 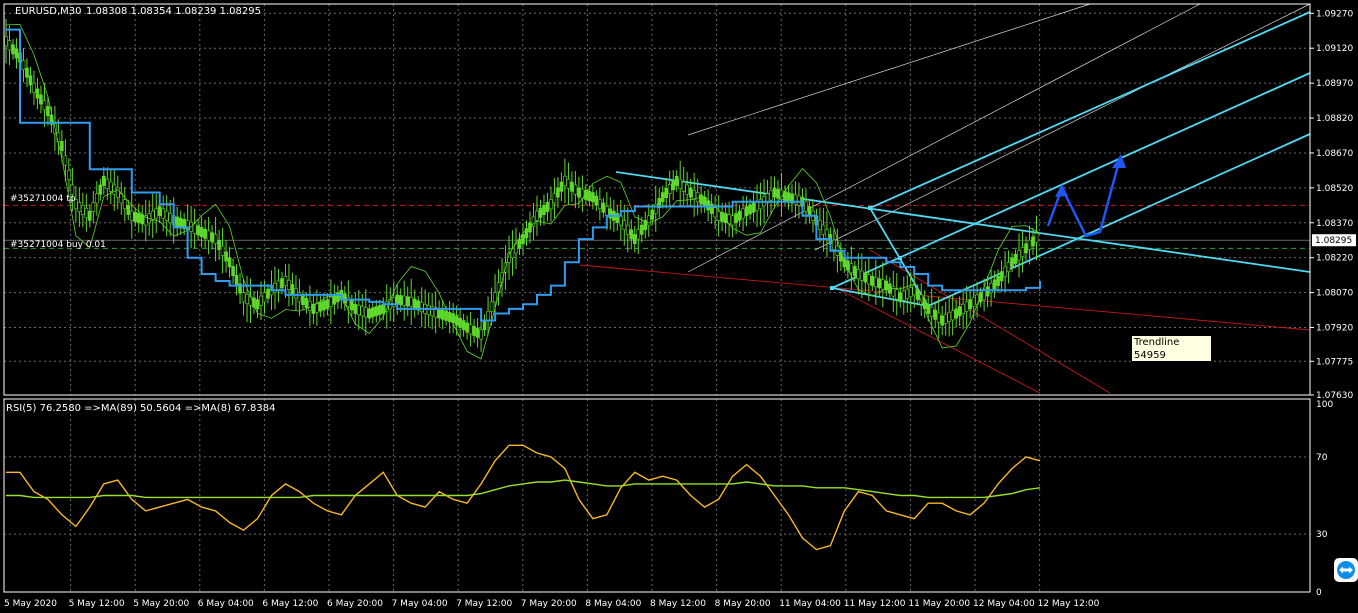 What do you see at coordinates (889, 69) in the screenshot?
I see `pitchfork-line` at bounding box center [889, 69].